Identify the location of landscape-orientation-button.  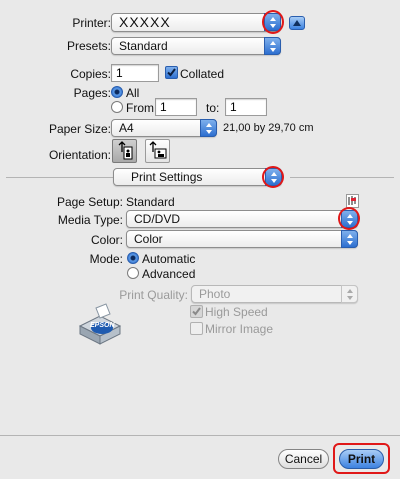
(157, 151).